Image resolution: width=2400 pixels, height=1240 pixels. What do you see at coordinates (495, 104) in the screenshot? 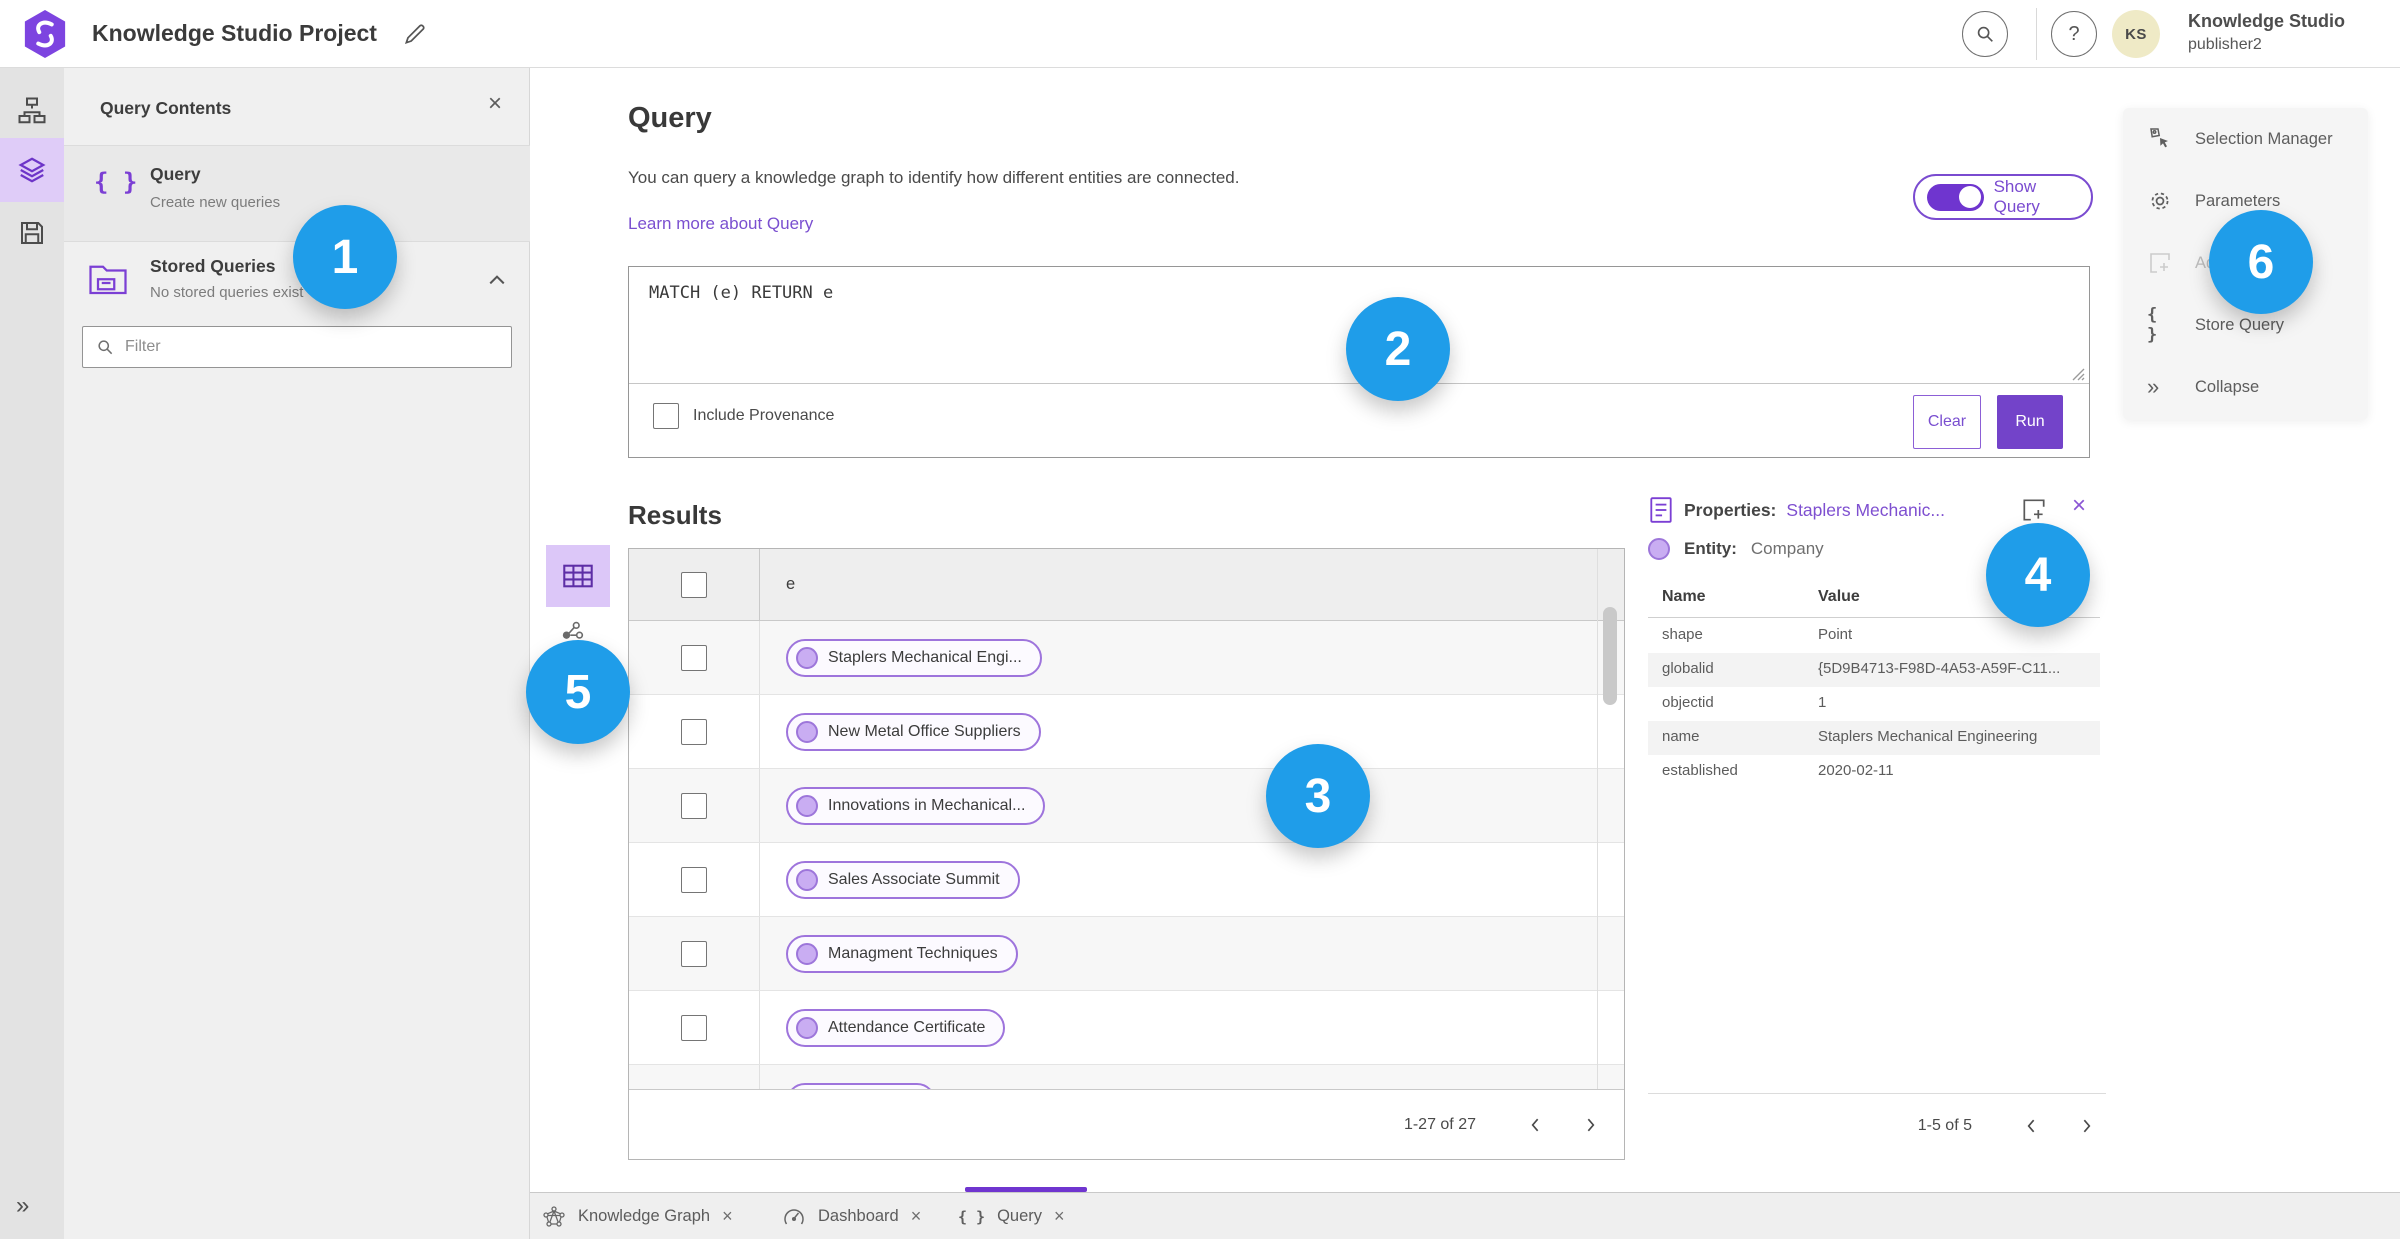
I see `close-panel-icon: ×` at bounding box center [495, 104].